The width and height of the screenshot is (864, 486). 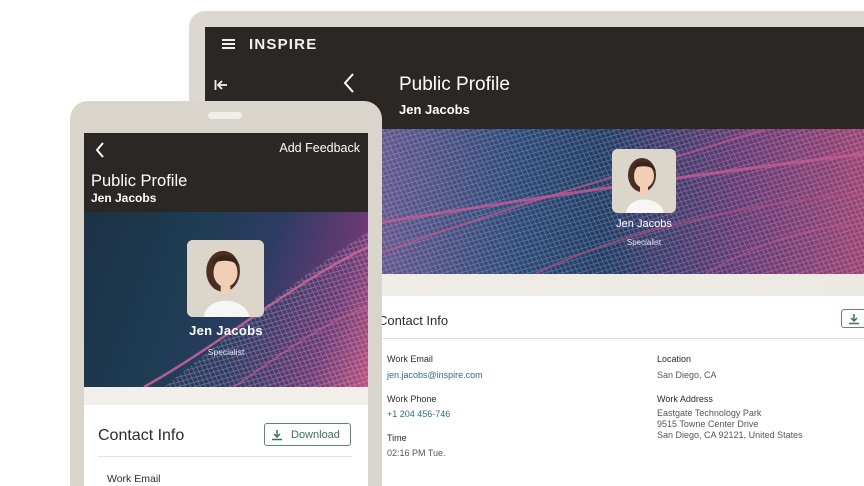 I want to click on work-address-line1: Eastgate Technology Park, so click(x=709, y=413).